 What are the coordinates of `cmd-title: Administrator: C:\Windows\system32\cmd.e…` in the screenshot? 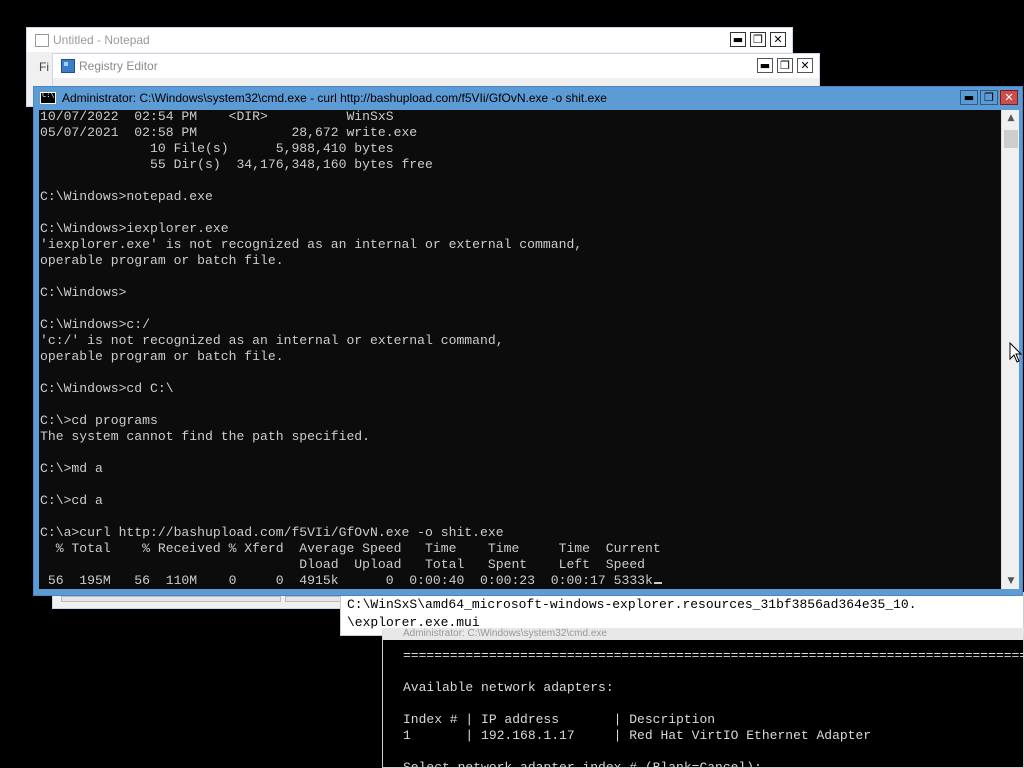 It's located at (334, 98).